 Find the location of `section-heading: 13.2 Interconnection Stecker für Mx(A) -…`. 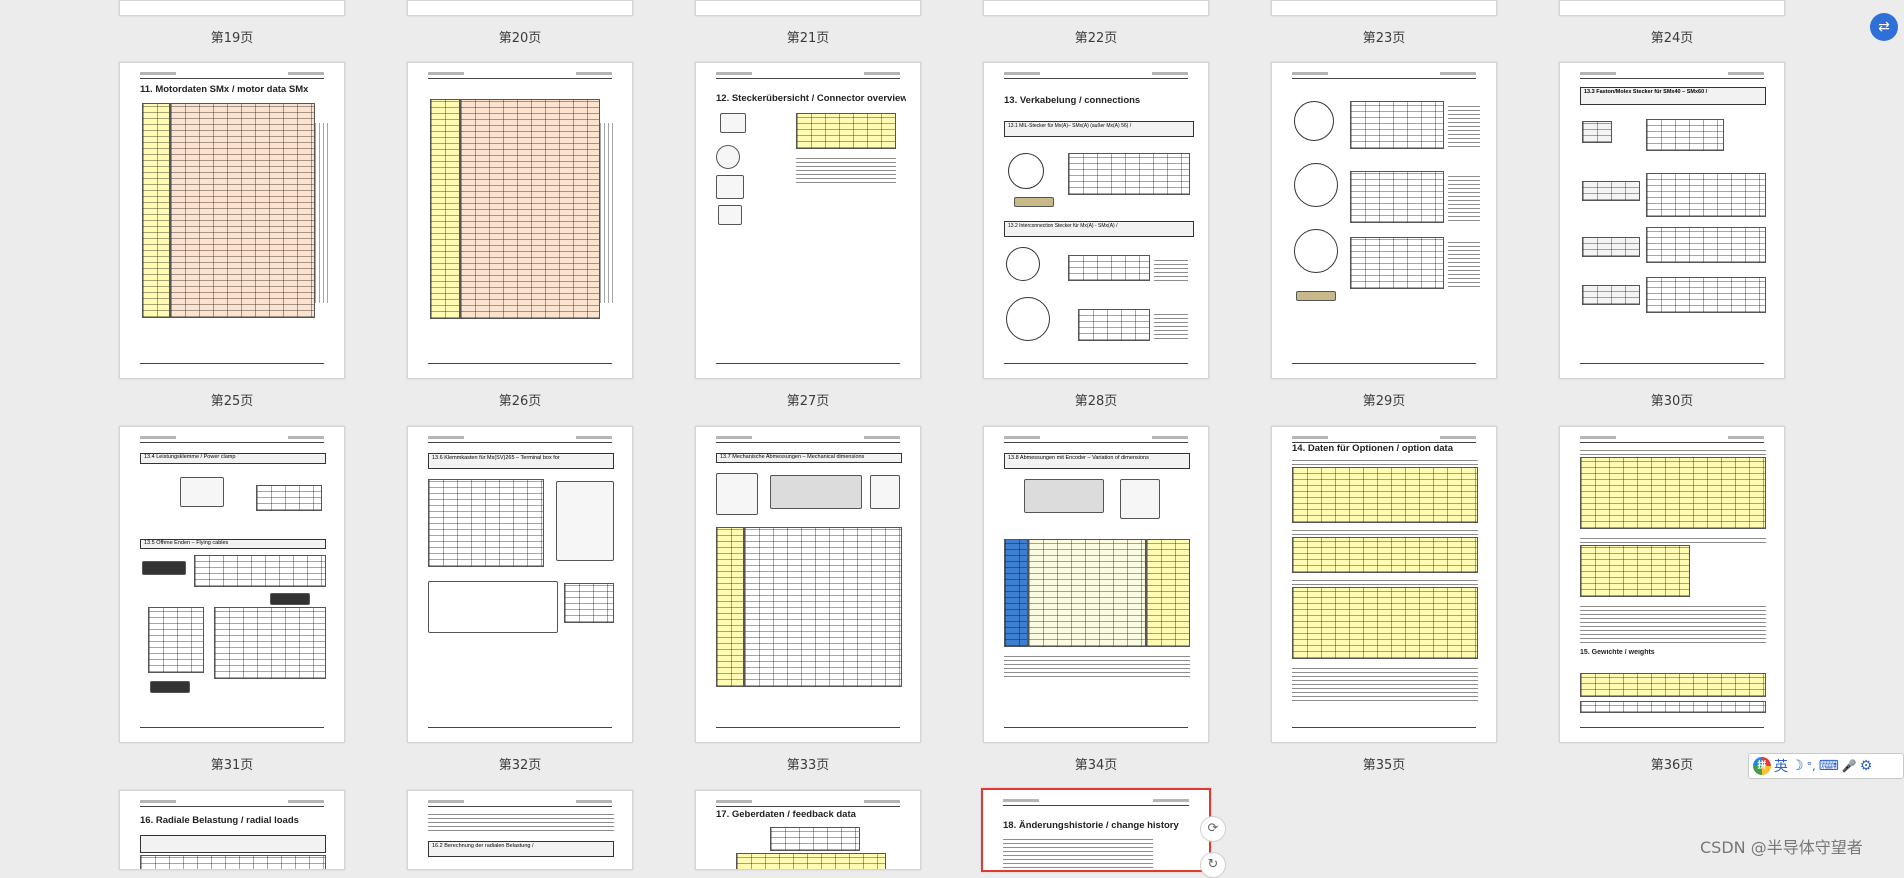

section-heading: 13.2 Interconnection Stecker für Mx(A) -… is located at coordinates (1099, 229).